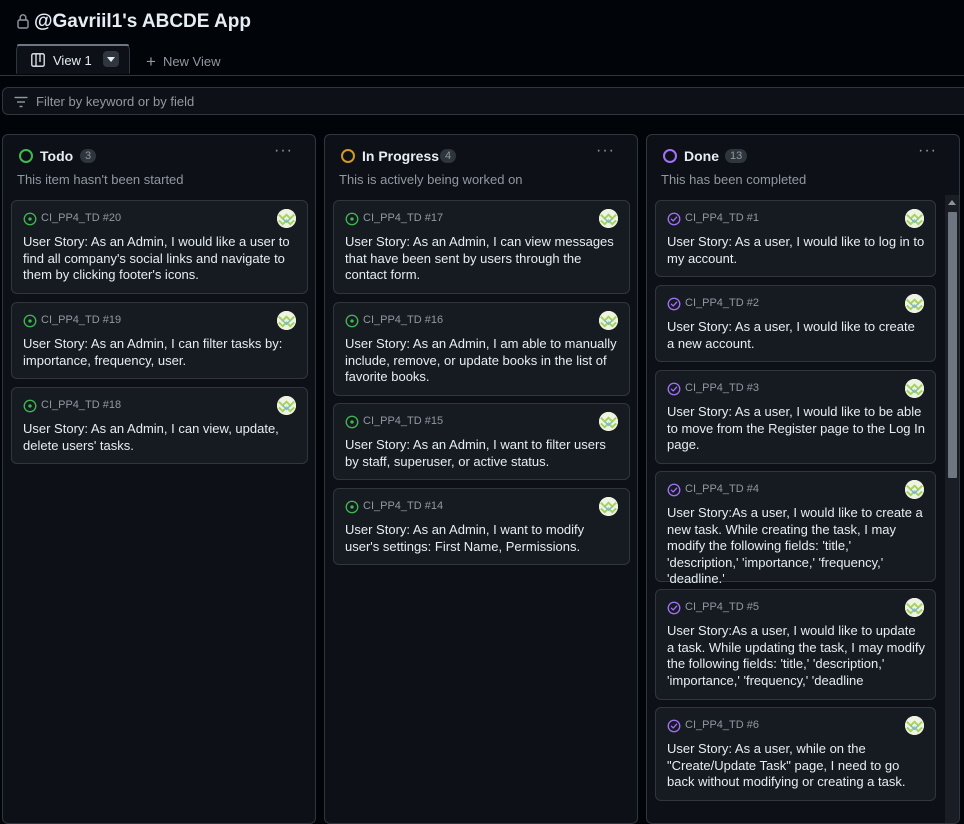 This screenshot has height=824, width=964. I want to click on column-title: In Progress, so click(401, 156).